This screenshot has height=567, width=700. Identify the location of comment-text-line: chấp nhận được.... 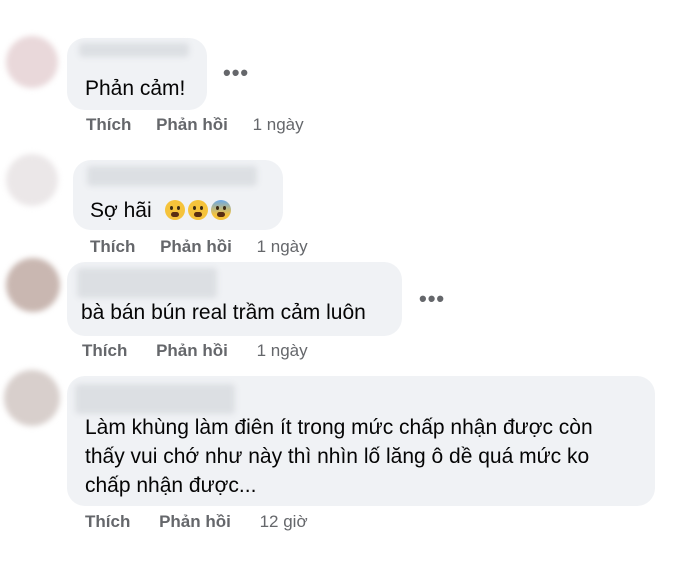
(171, 485).